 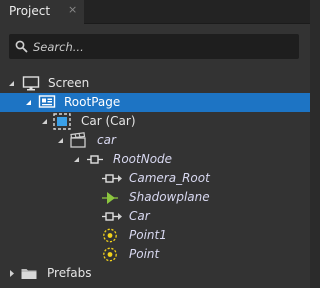 What do you see at coordinates (163, 46) in the screenshot?
I see `search-input` at bounding box center [163, 46].